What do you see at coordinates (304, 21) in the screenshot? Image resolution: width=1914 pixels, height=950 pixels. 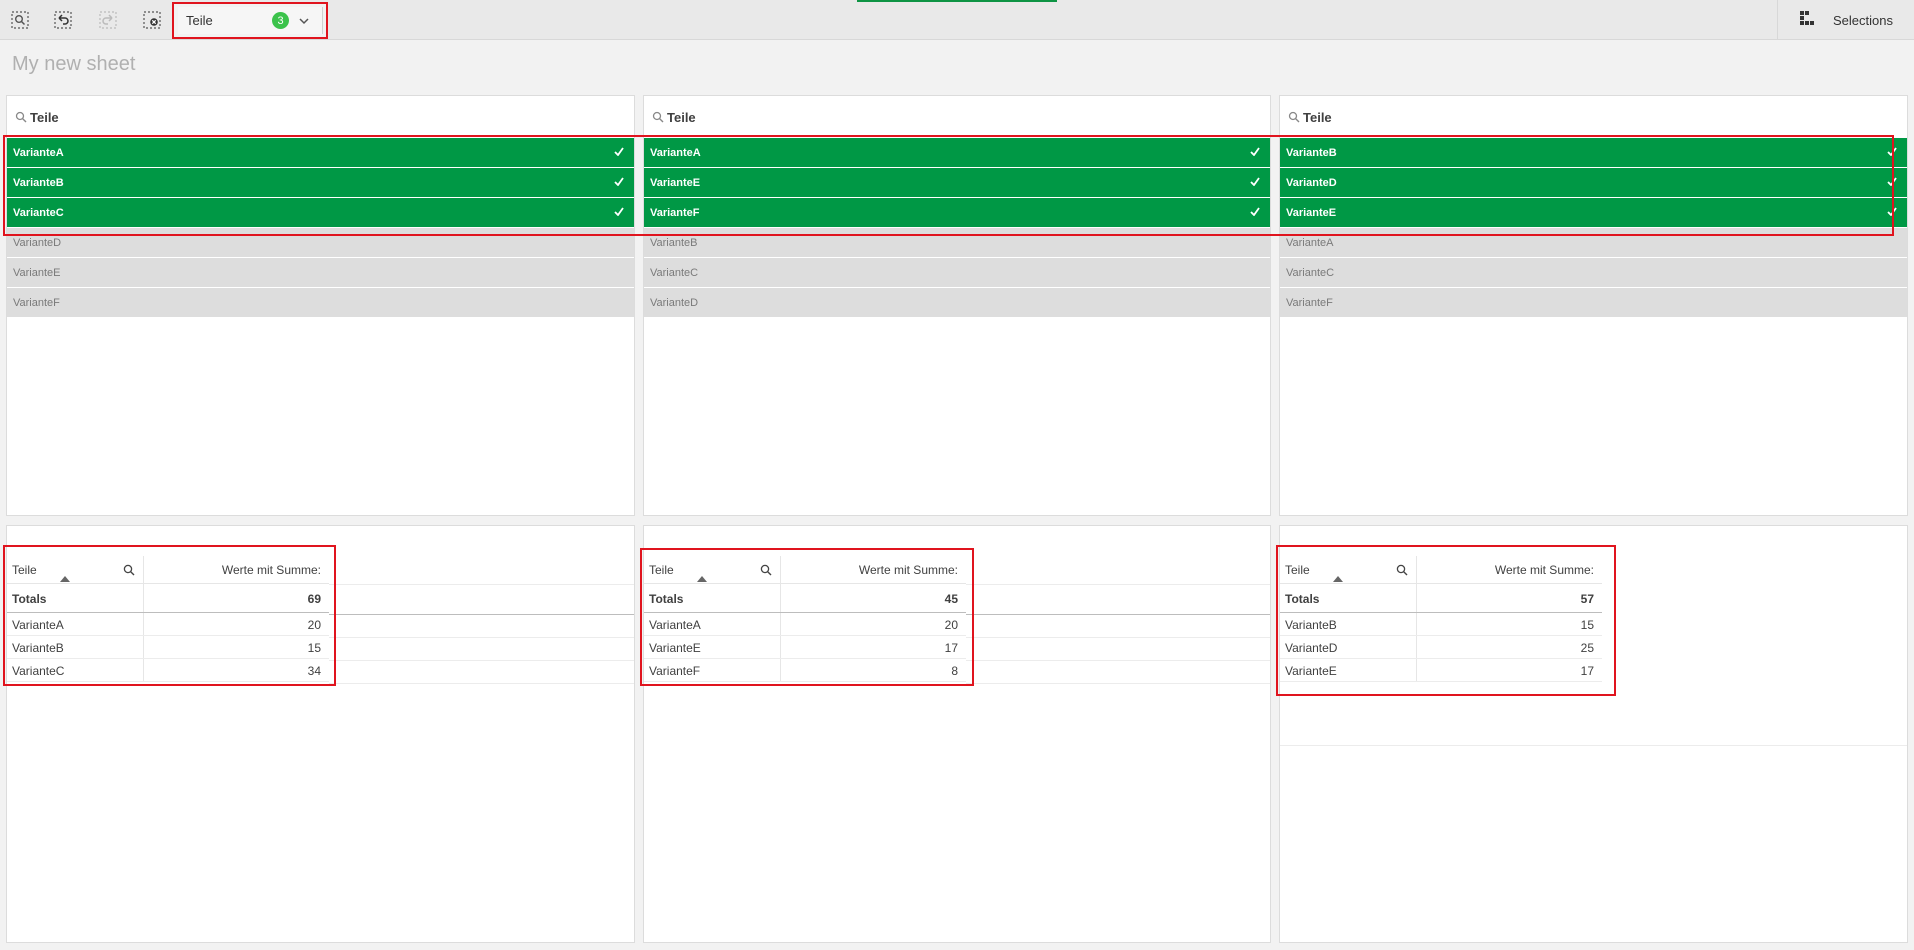 I see `chevron-down-icon` at bounding box center [304, 21].